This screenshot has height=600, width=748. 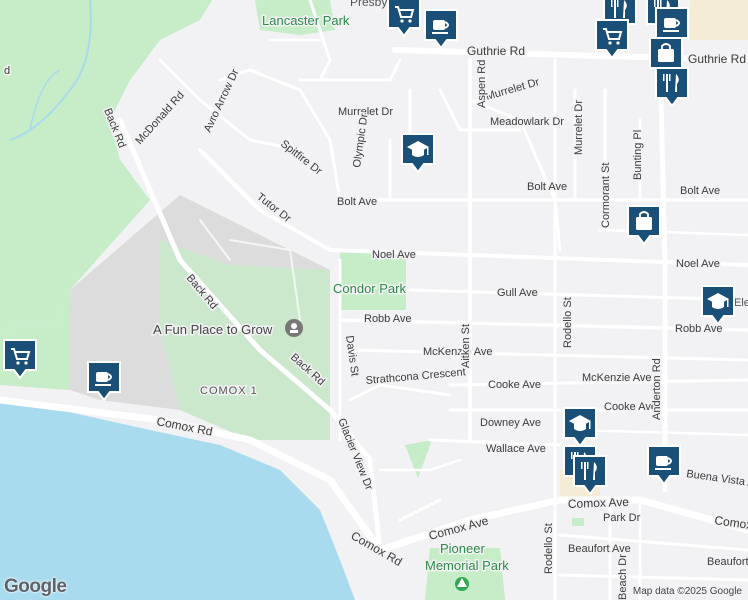 I want to click on pioneer-park-label-1: Pioneer, so click(x=462, y=548).